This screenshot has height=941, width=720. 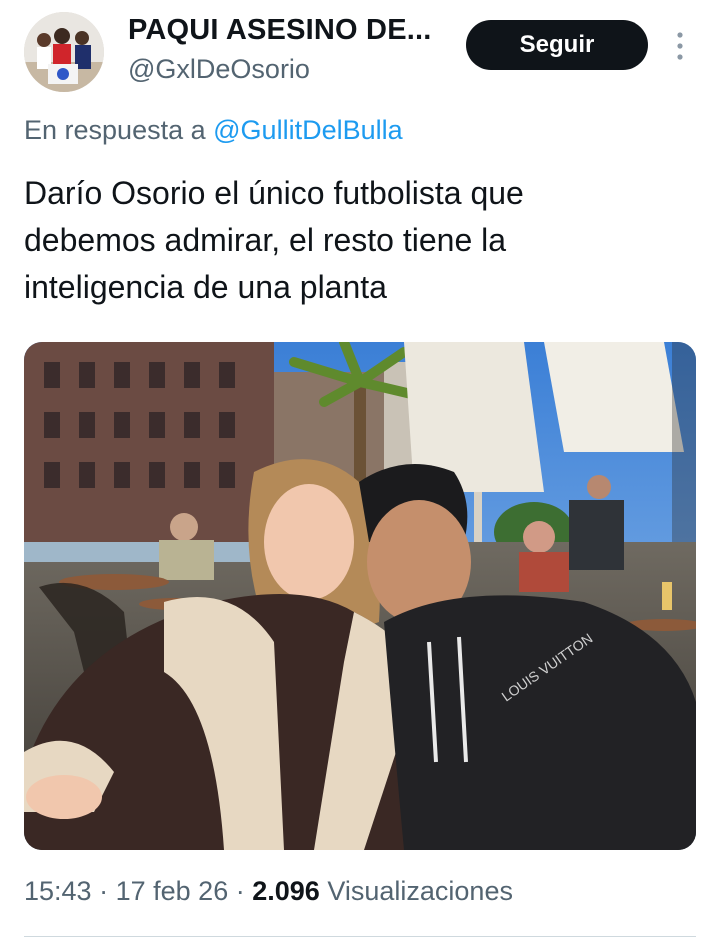 What do you see at coordinates (420, 891) in the screenshot?
I see `views-label: Visualizaciones` at bounding box center [420, 891].